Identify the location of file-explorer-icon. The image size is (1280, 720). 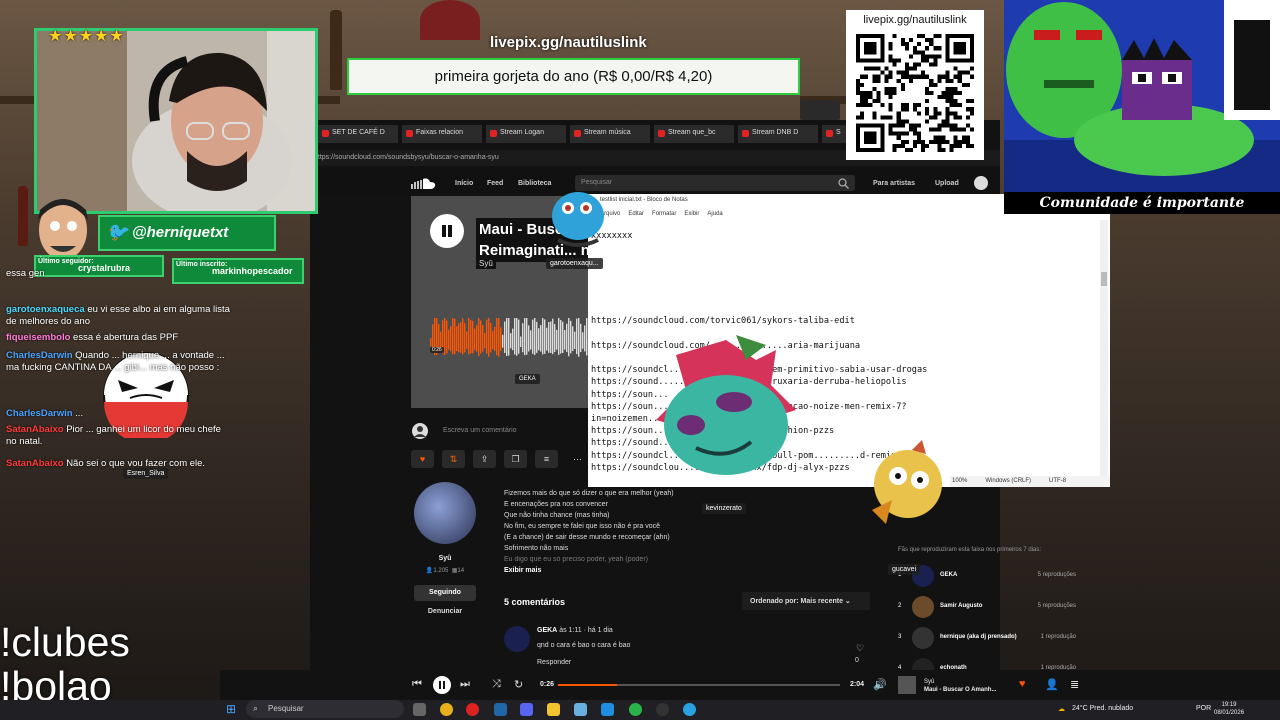
(553, 709).